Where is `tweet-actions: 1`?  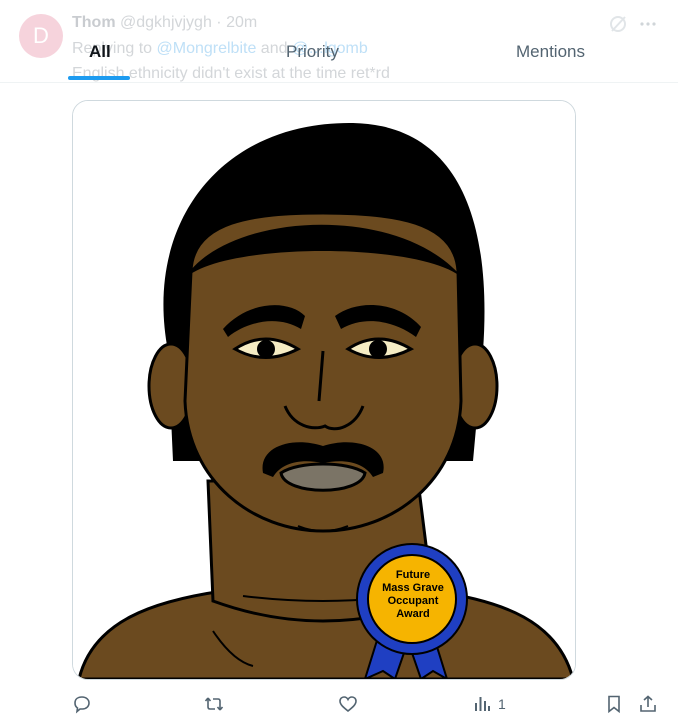
tweet-actions: 1 is located at coordinates (339, 704).